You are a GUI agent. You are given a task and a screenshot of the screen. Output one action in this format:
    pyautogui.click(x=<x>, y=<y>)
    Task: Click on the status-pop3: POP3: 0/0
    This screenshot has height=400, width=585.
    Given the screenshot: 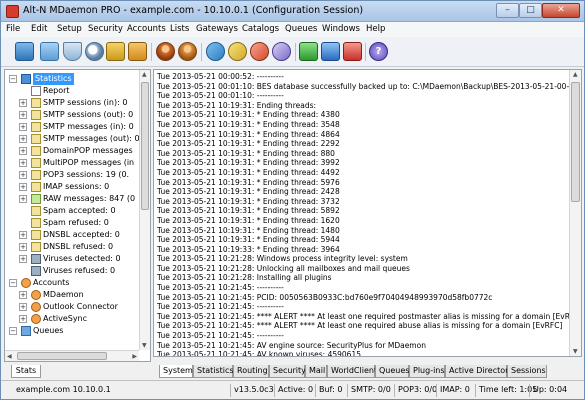 What is the action you would take?
    pyautogui.click(x=415, y=390)
    